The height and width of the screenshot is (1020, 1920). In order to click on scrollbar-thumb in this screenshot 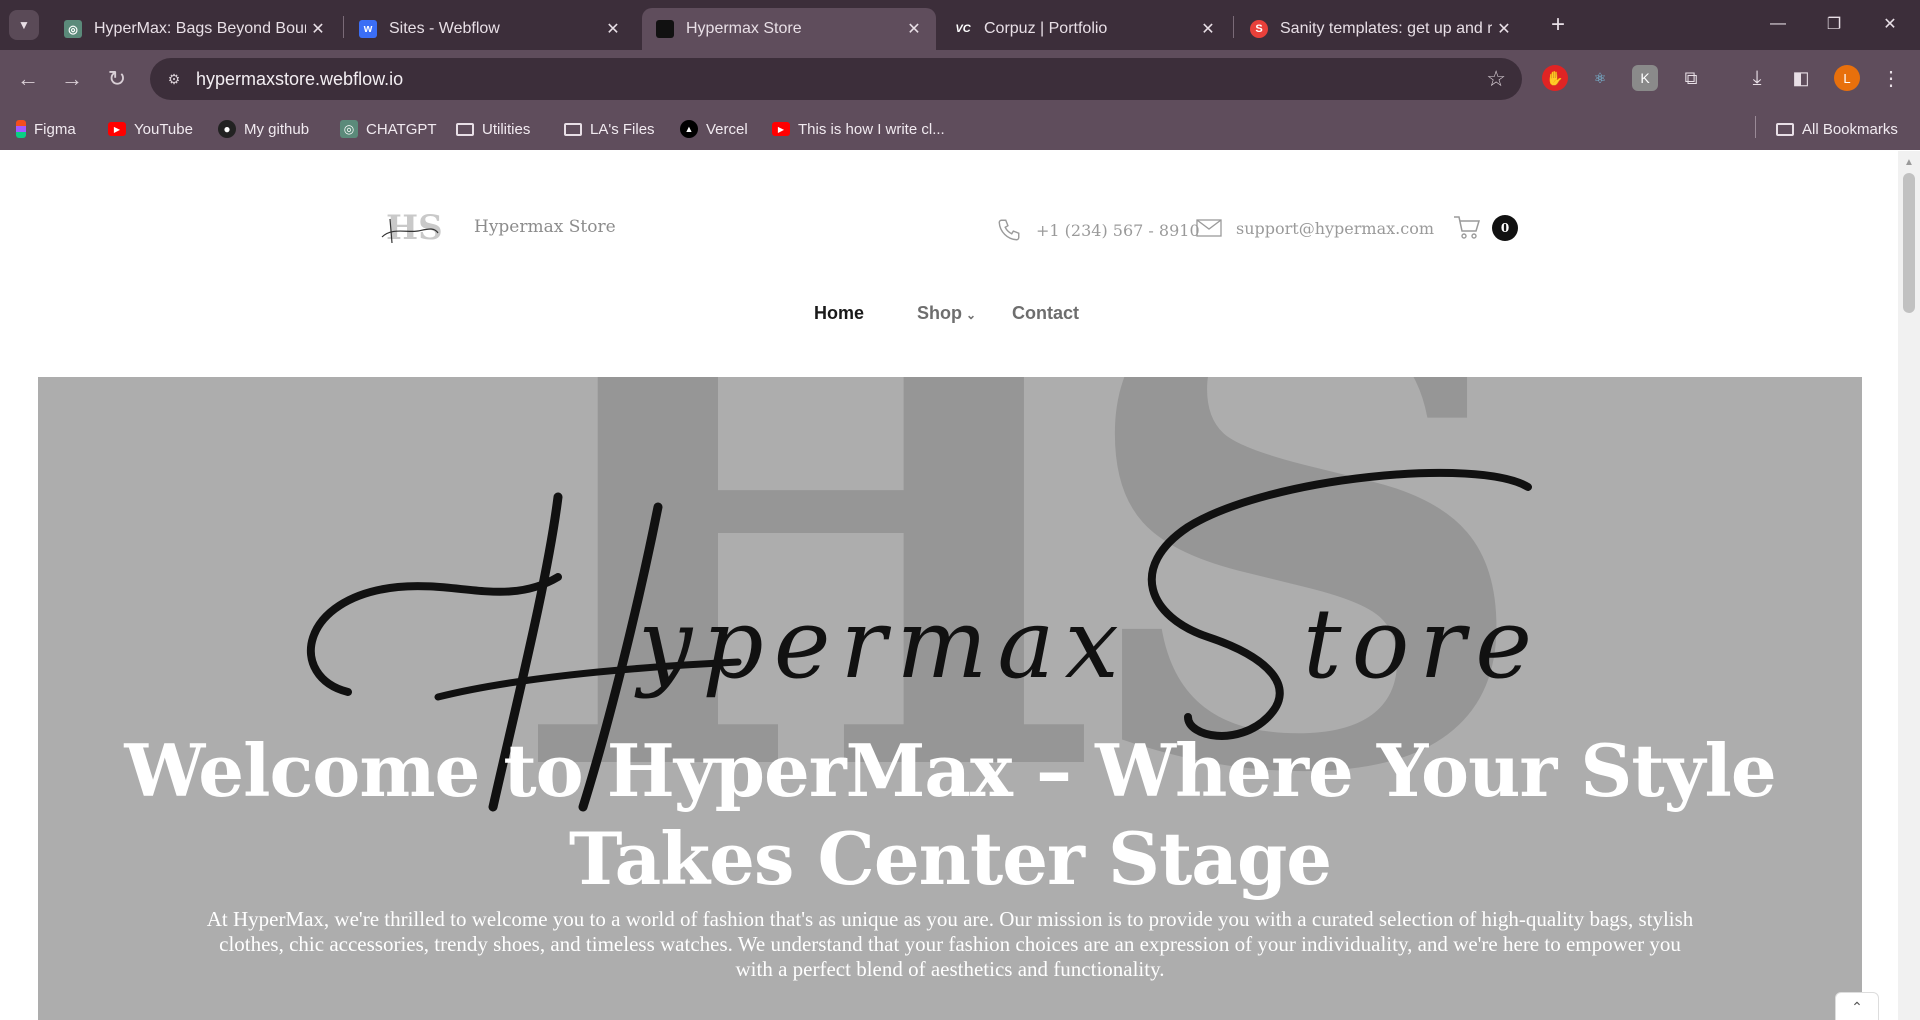, I will do `click(1909, 243)`.